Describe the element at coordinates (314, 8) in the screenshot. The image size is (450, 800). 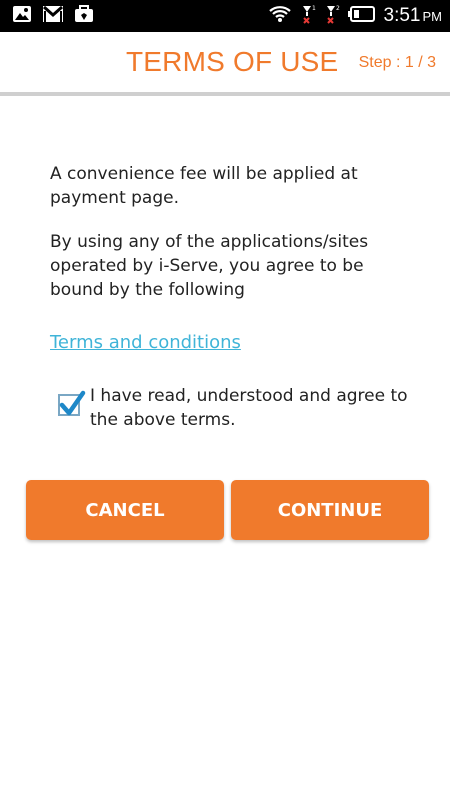
I see `svg-text: 1` at that location.